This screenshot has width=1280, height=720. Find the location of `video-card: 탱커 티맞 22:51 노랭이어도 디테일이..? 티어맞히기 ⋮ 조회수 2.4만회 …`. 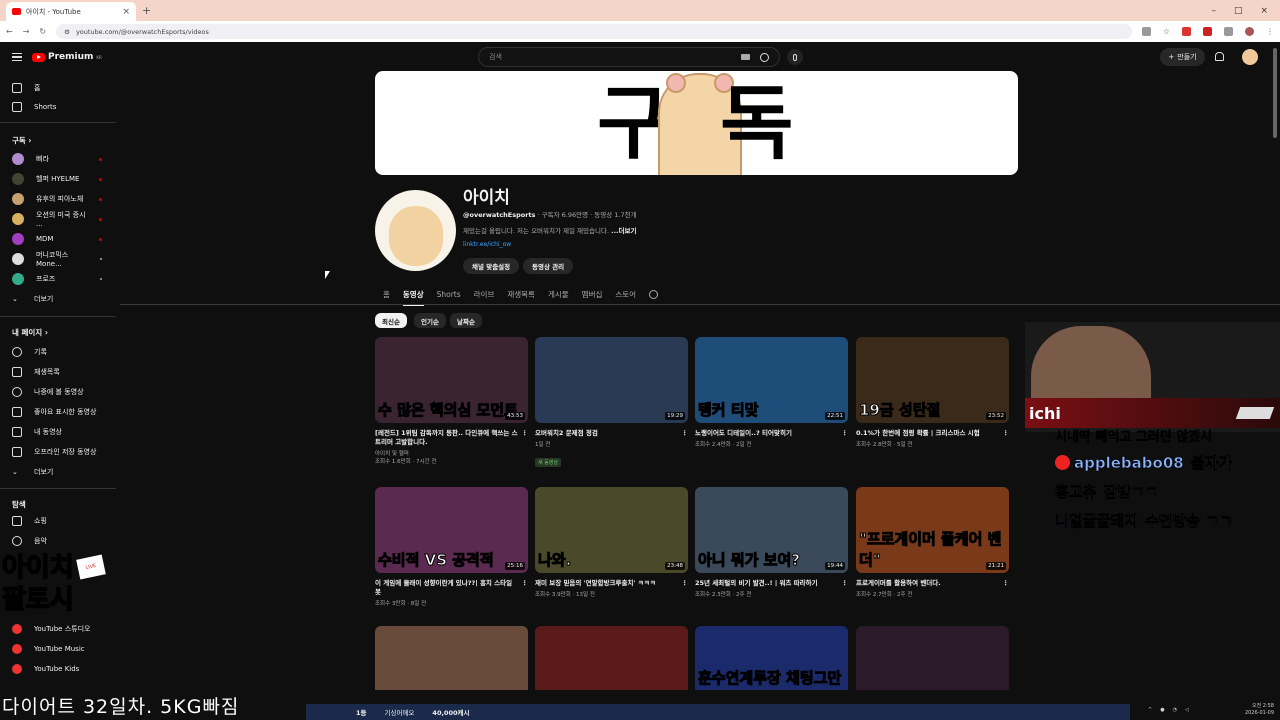

video-card: 탱커 티맞 22:51 노랭이어도 디테일이..? 티어맞히기 ⋮ 조회수 2.4만회 … is located at coordinates (771, 393).